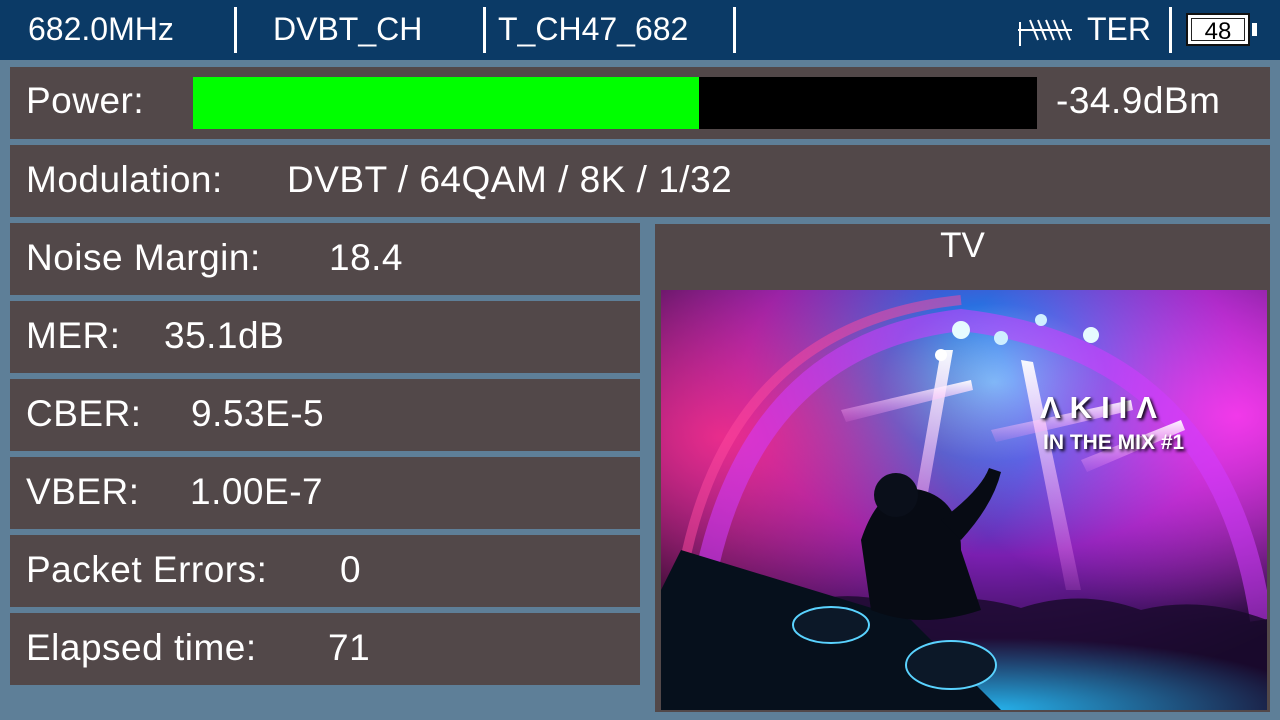 The image size is (1280, 720). What do you see at coordinates (593, 29) in the screenshot?
I see `channel-name-readout: T_CH47_682` at bounding box center [593, 29].